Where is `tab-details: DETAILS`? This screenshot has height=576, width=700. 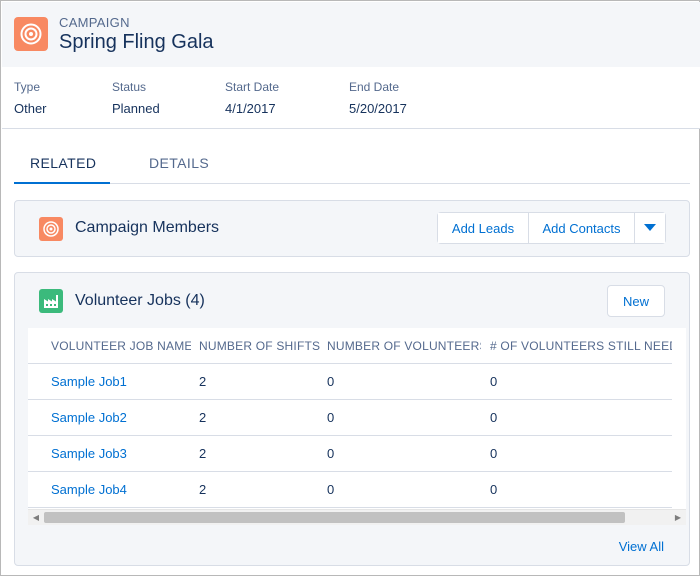 tab-details: DETAILS is located at coordinates (179, 162).